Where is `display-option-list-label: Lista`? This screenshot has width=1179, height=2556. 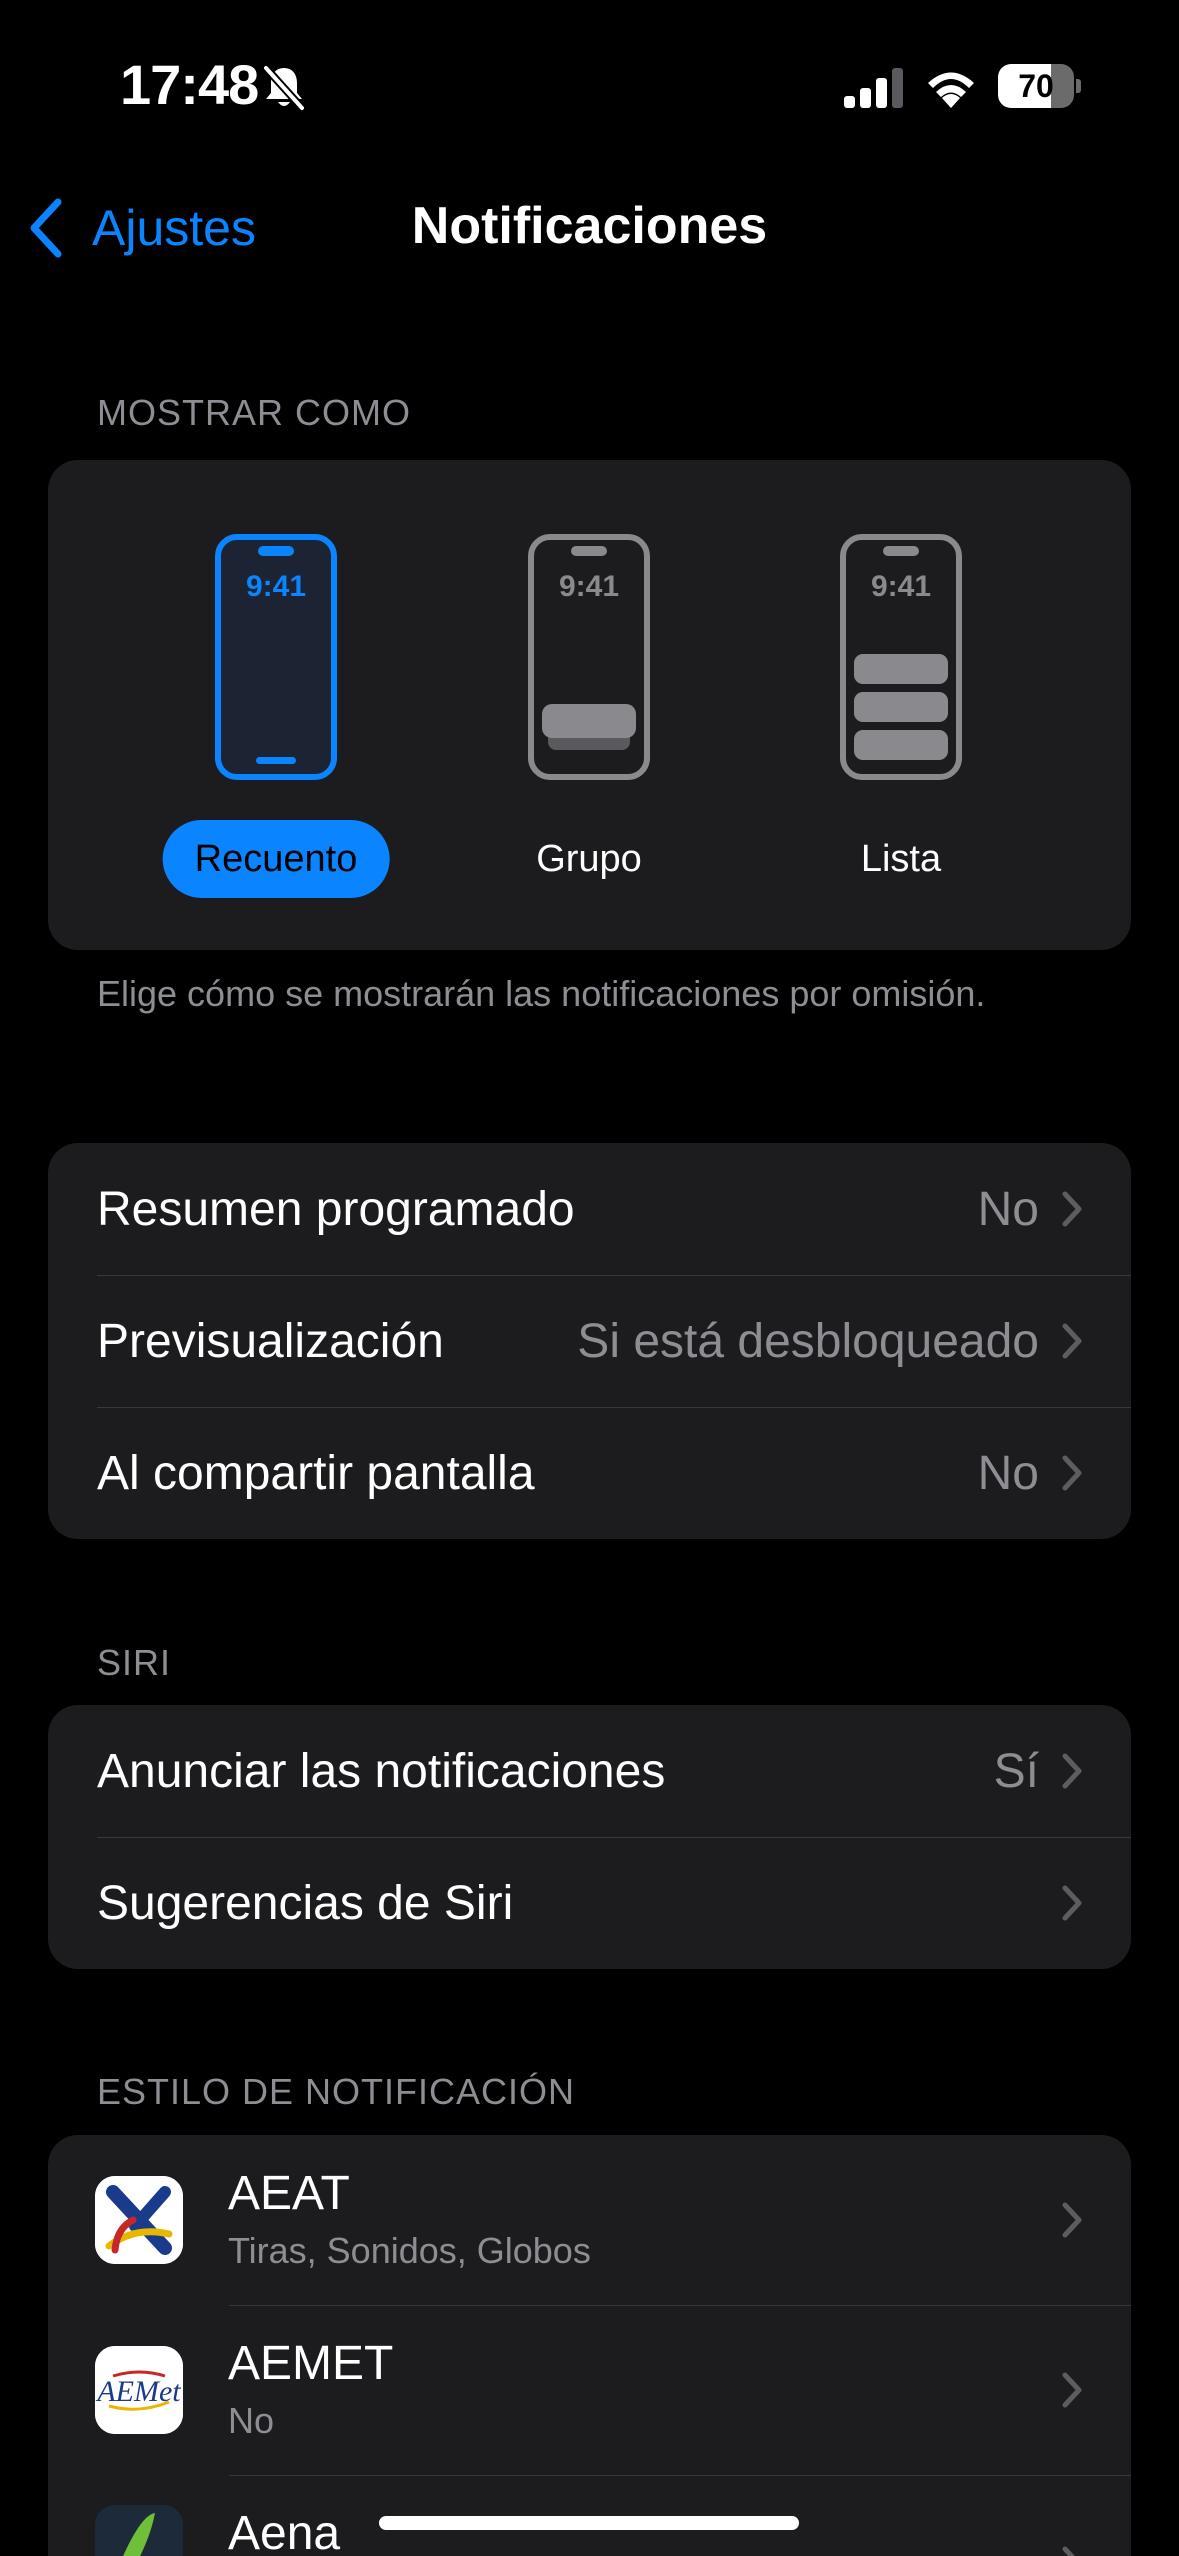 display-option-list-label: Lista is located at coordinates (901, 859).